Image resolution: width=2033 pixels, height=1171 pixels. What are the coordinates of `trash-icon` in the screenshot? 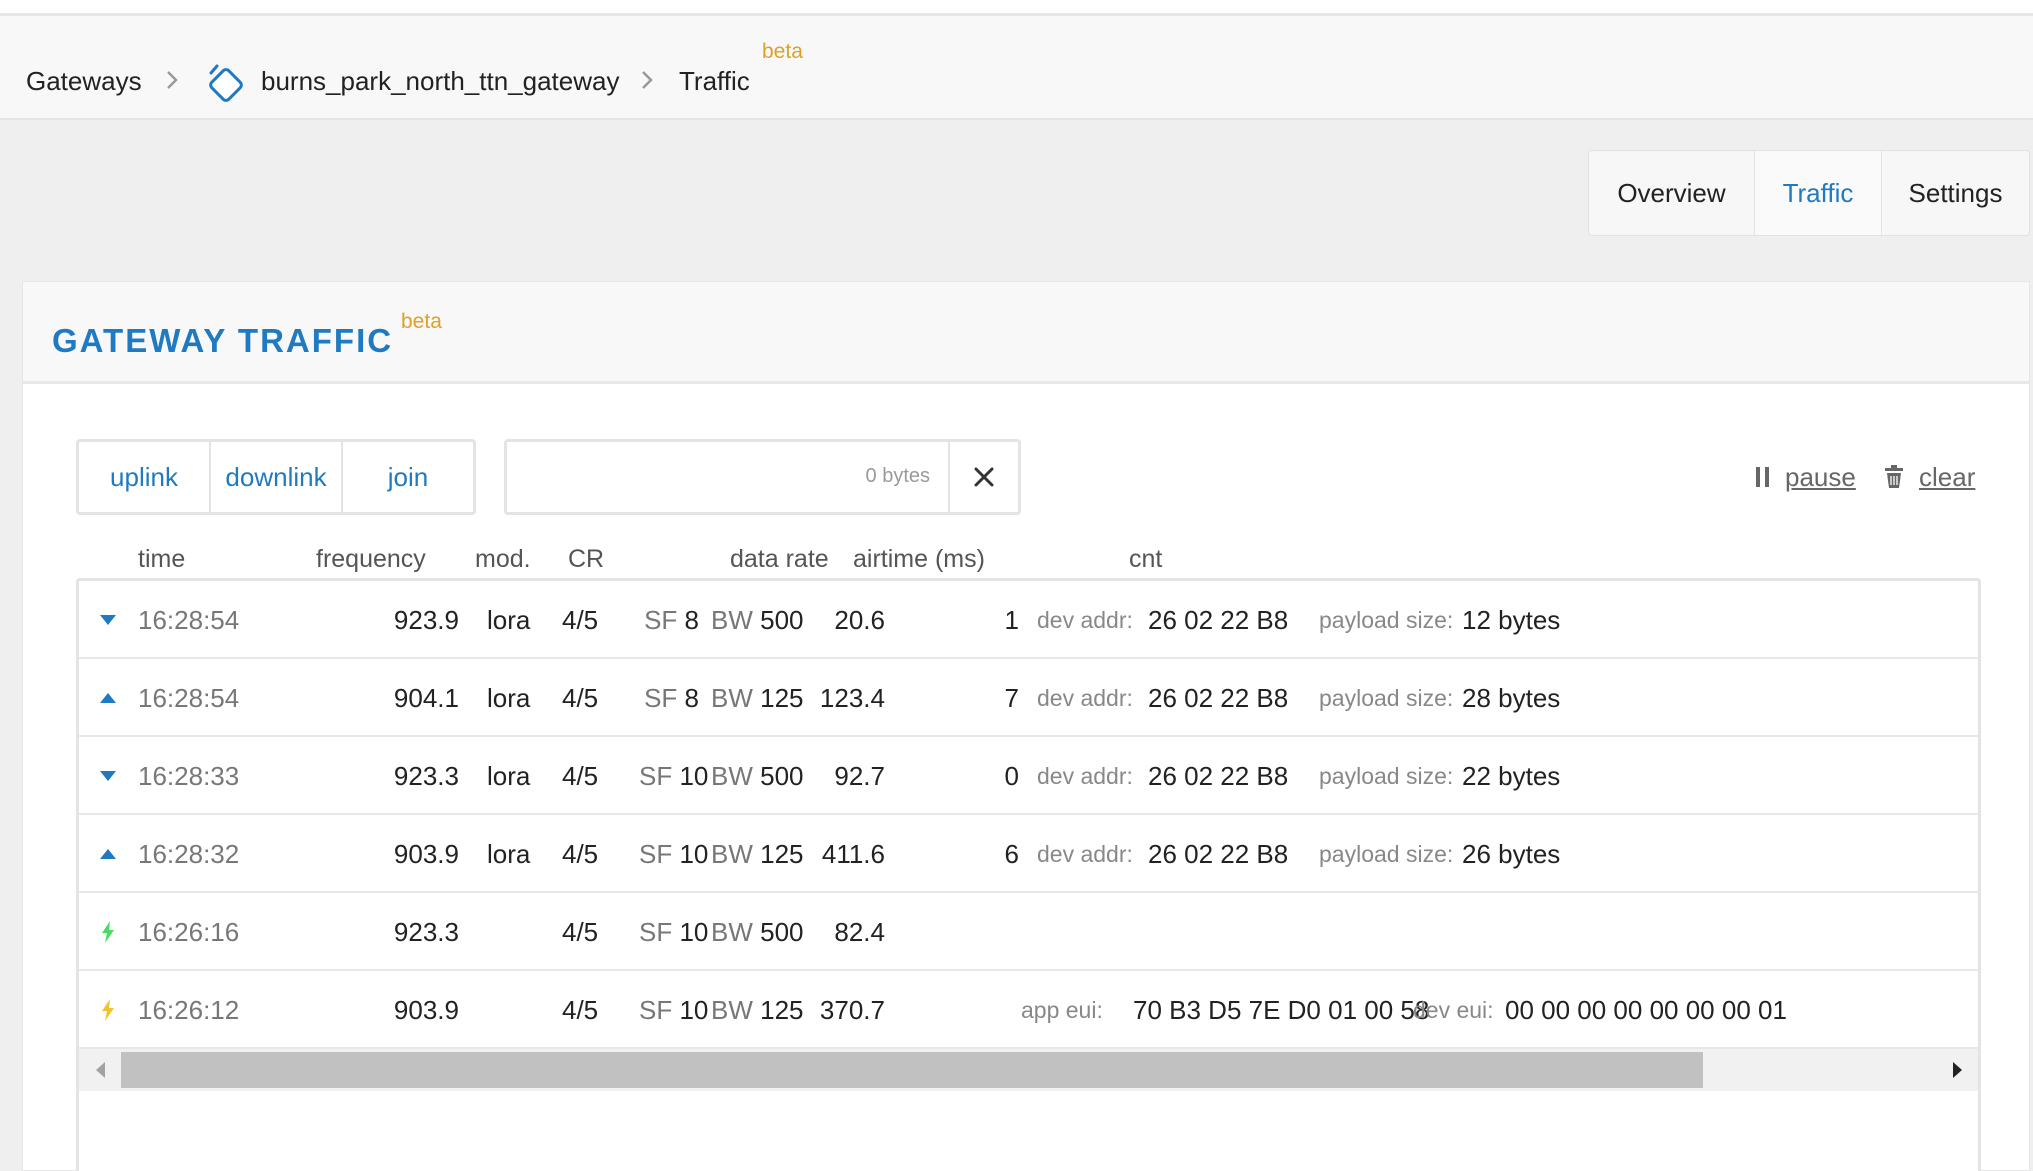 It's located at (1894, 476).